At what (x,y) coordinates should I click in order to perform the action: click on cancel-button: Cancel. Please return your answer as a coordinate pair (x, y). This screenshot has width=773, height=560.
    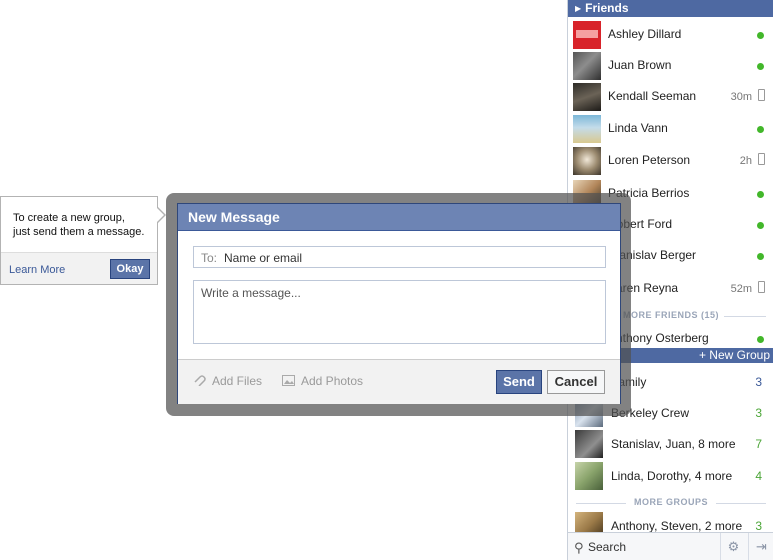
    Looking at the image, I should click on (576, 382).